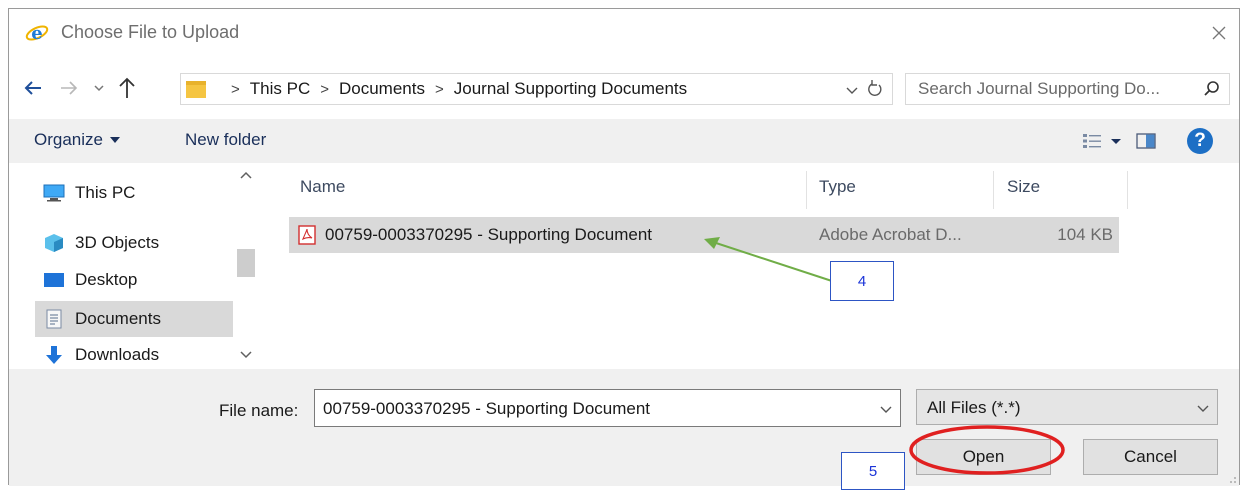  I want to click on change-view-icon, so click(1092, 141).